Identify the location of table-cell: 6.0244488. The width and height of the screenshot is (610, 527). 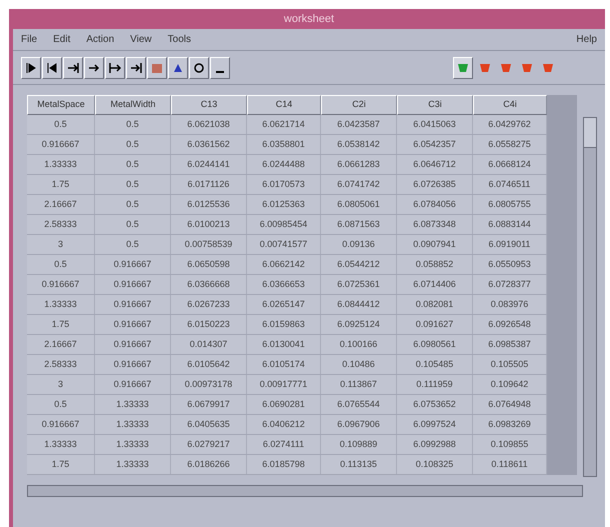
(284, 164).